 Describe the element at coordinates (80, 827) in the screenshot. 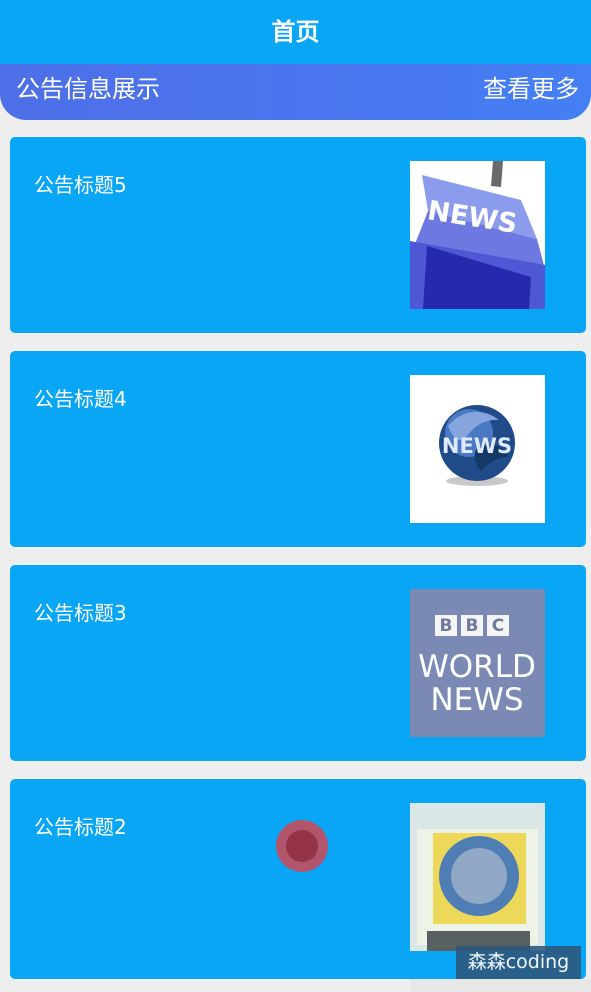

I see `notice-title: 公告标题2` at that location.